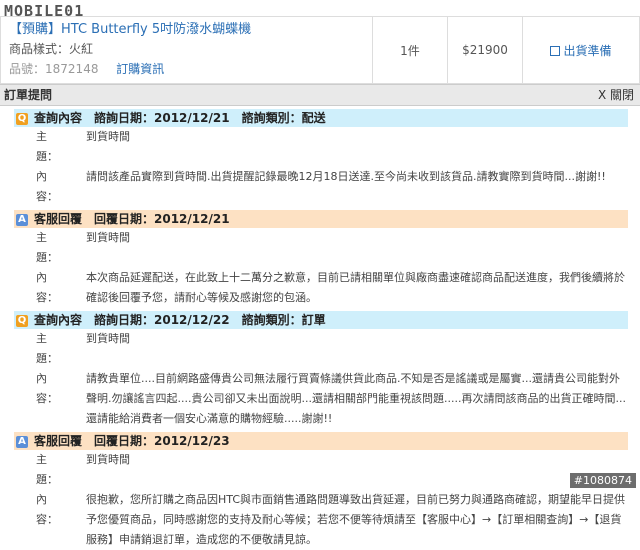  Describe the element at coordinates (321, 441) in the screenshot. I see `reply-header: A 客服回覆 回覆日期：2012/12/23` at that location.